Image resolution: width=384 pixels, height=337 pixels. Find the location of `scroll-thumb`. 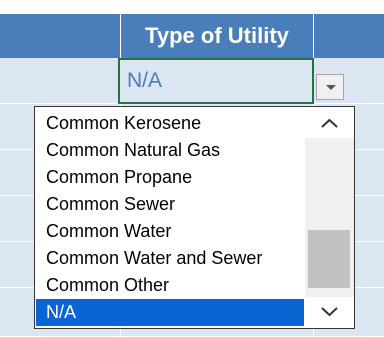

scroll-thumb is located at coordinates (329, 259).